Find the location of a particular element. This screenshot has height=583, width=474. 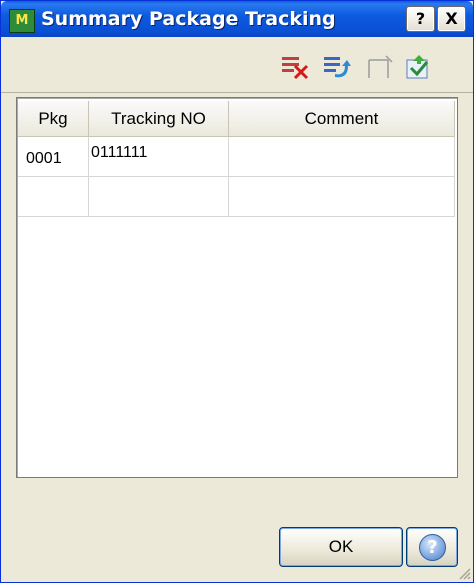

row-2-pkg-cell is located at coordinates (53, 197).